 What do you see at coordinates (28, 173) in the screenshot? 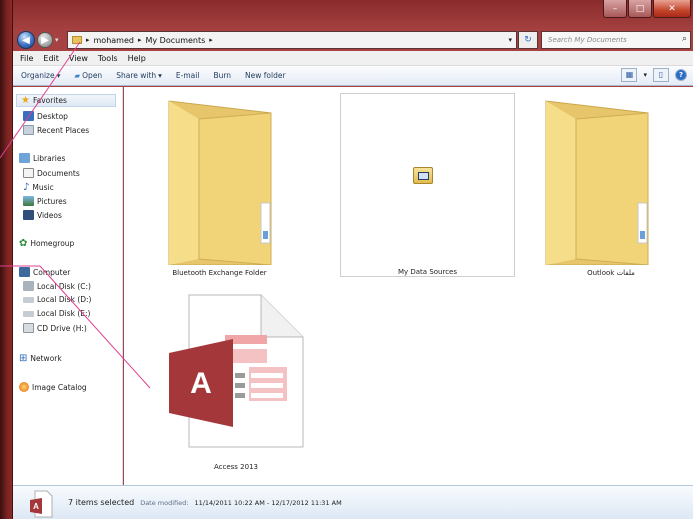
I see `documents-icon` at bounding box center [28, 173].